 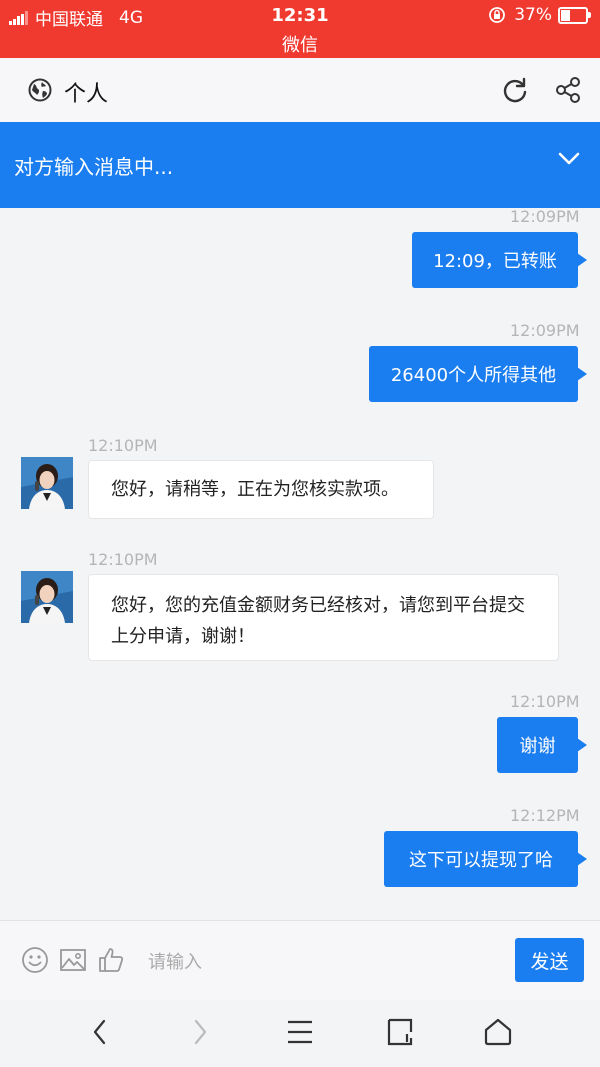 I want to click on message-bubble-outgoing: 26400个人所得其他, so click(x=478, y=374).